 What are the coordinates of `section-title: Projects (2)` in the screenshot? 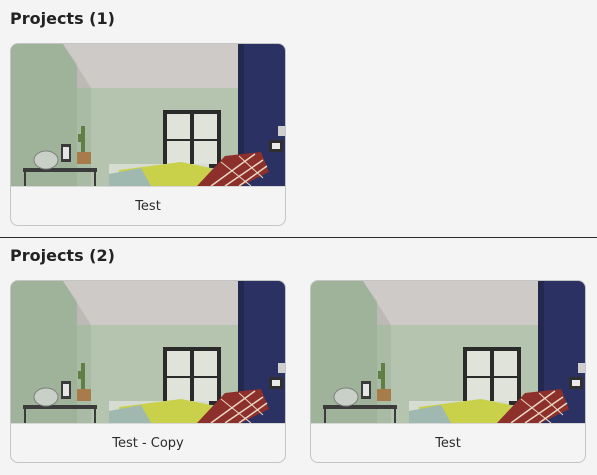 It's located at (62, 255).